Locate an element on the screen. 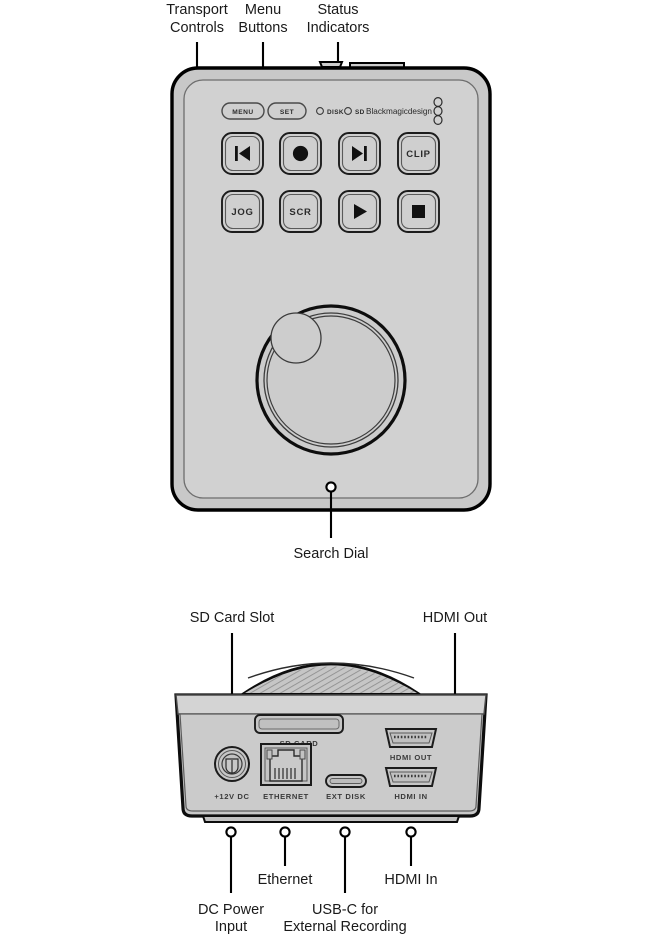 The width and height of the screenshot is (662, 934). stop-button is located at coordinates (418, 211).